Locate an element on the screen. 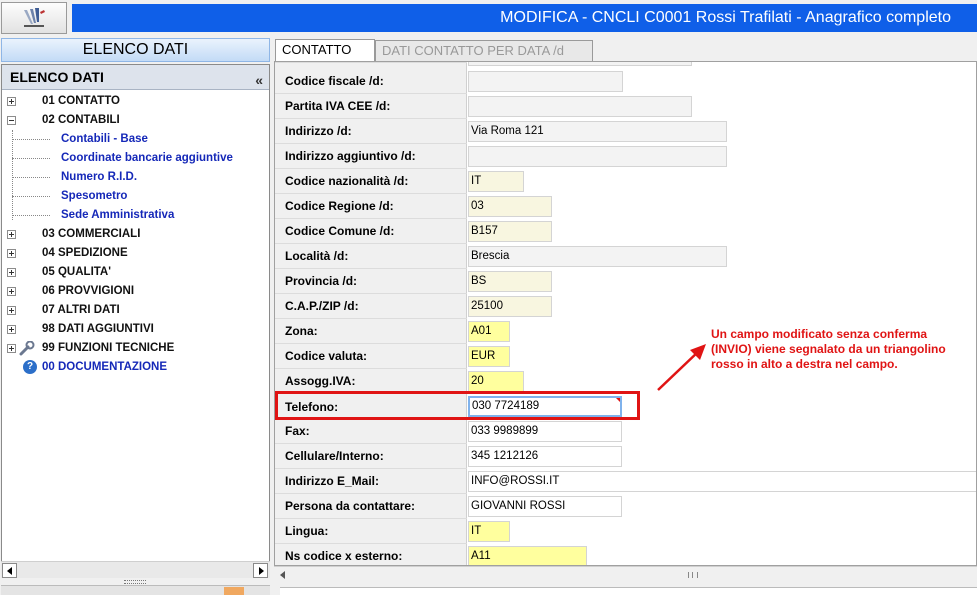 Image resolution: width=977 pixels, height=595 pixels. provincia-field: BS is located at coordinates (510, 281).